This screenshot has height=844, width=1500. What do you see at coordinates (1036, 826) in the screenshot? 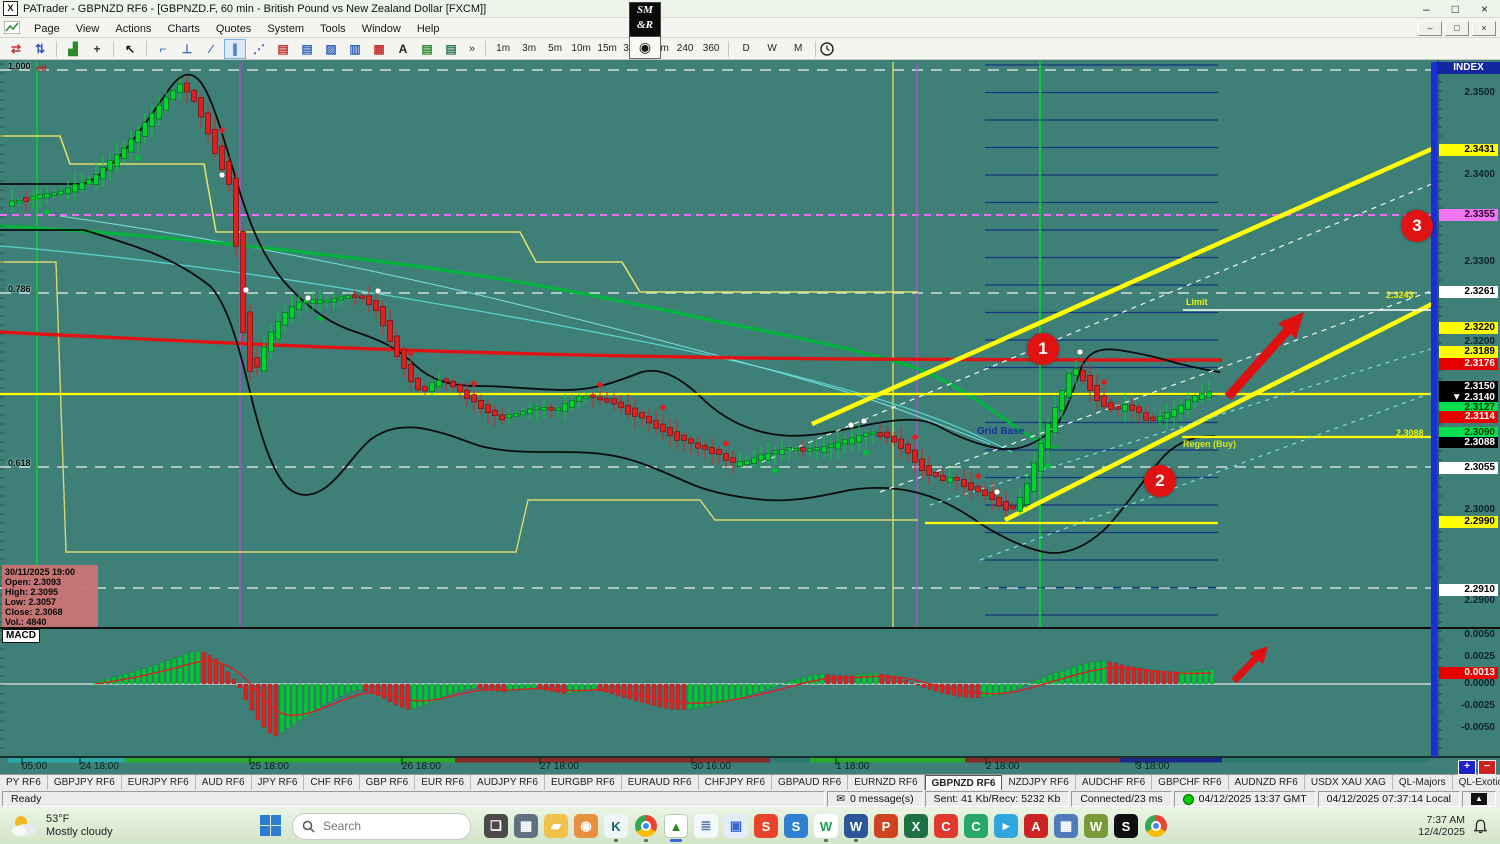
I see `adobe-icon: A` at bounding box center [1036, 826].